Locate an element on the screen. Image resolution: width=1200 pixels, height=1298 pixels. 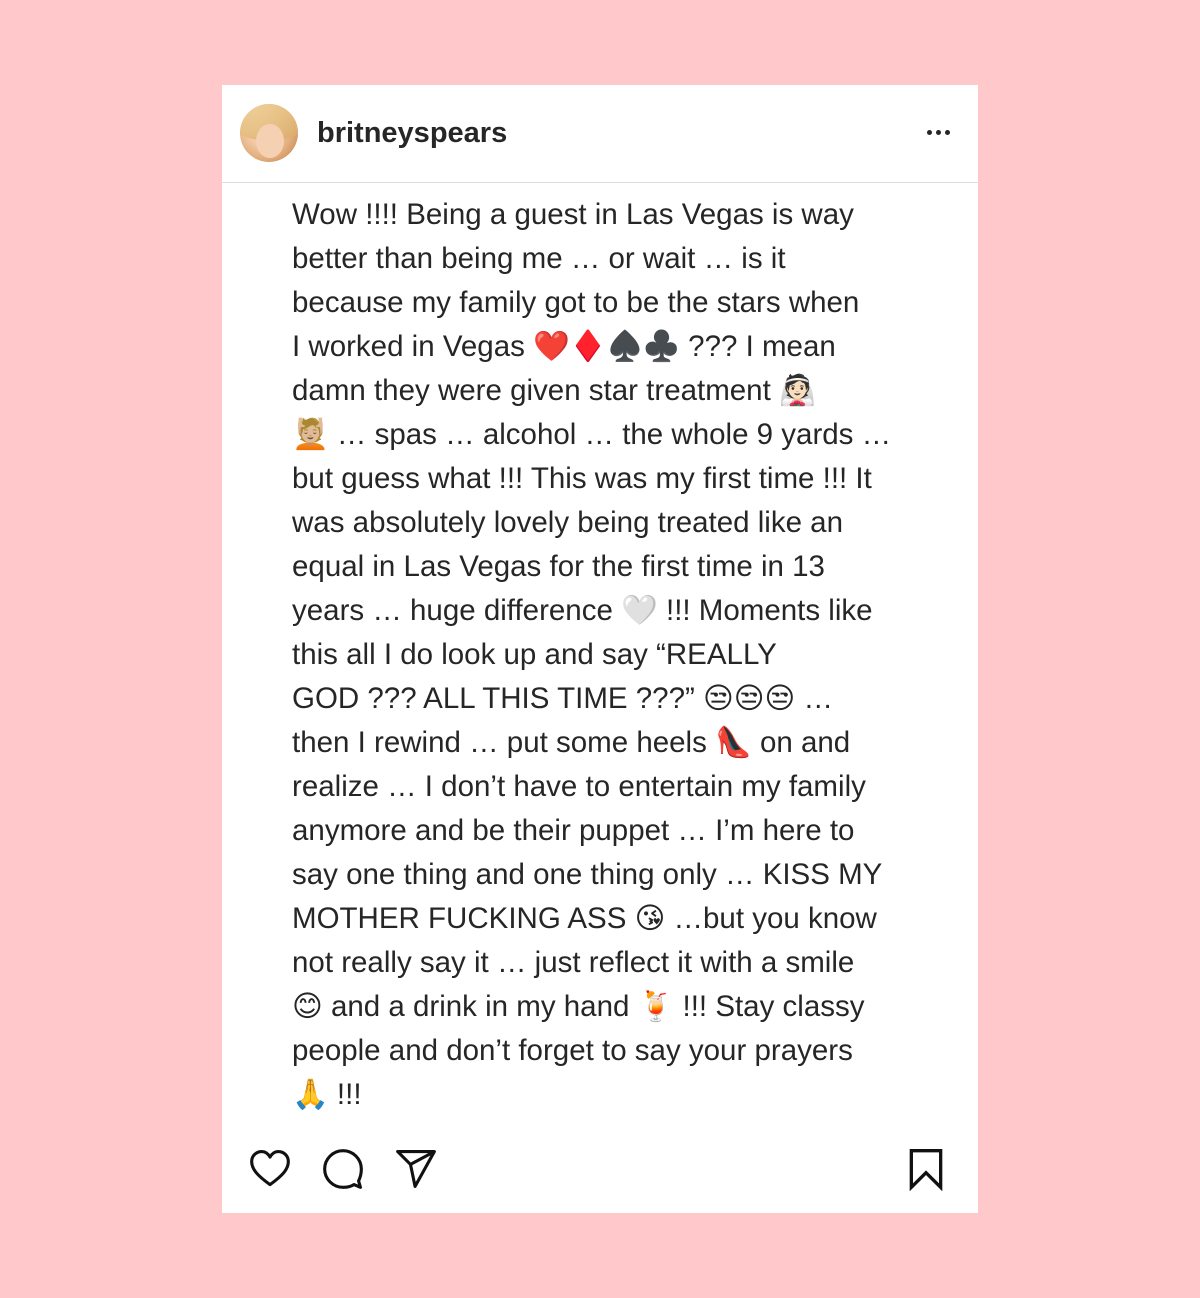
caption-line: 🙏 !!! is located at coordinates (327, 1094).